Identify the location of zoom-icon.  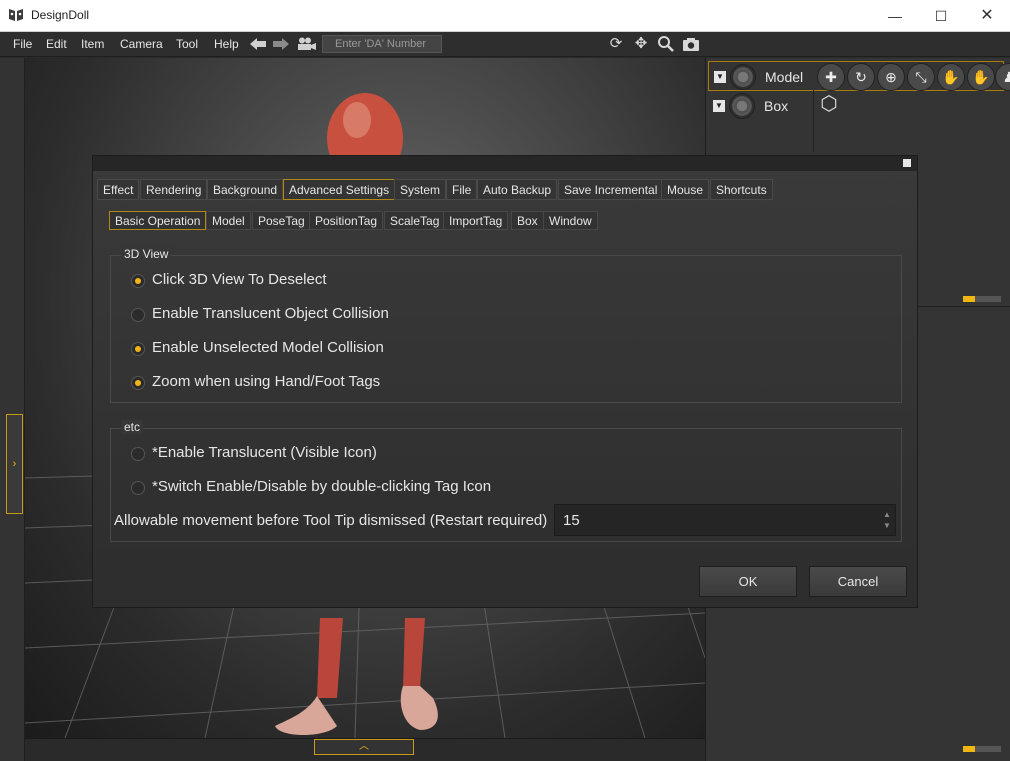
(666, 44).